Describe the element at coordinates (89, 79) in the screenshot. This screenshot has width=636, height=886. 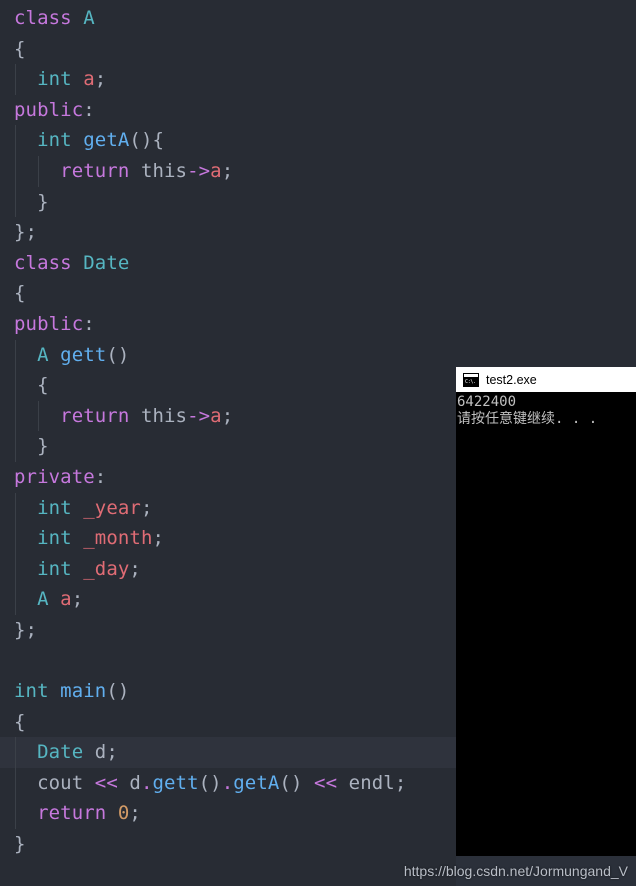
I see `code-token: a` at that location.